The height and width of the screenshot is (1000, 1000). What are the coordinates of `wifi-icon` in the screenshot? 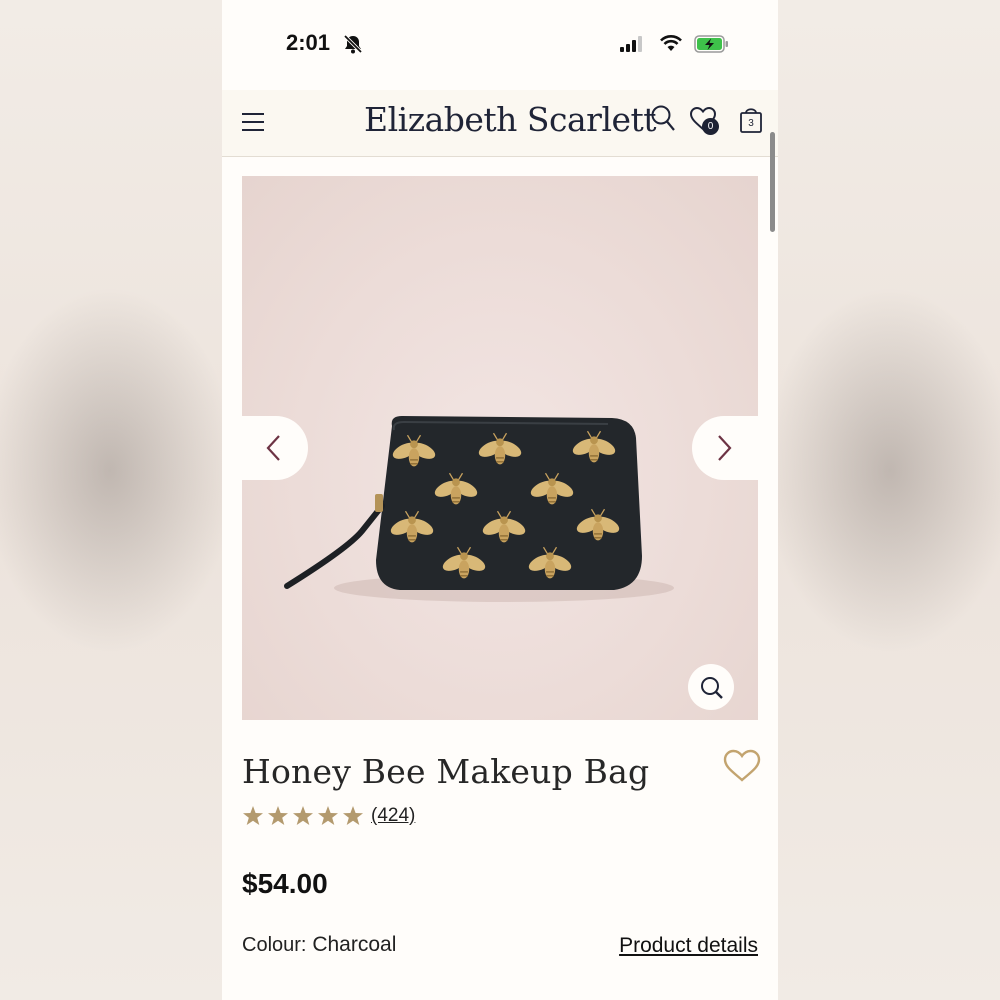 It's located at (671, 43).